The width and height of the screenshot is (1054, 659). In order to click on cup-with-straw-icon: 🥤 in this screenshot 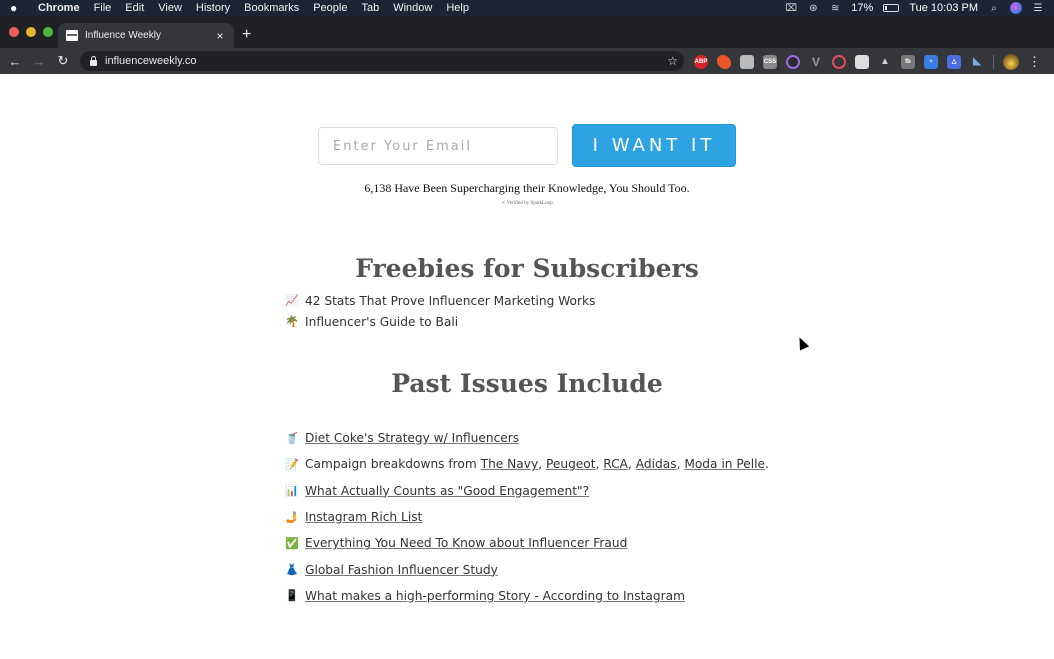, I will do `click(292, 438)`.